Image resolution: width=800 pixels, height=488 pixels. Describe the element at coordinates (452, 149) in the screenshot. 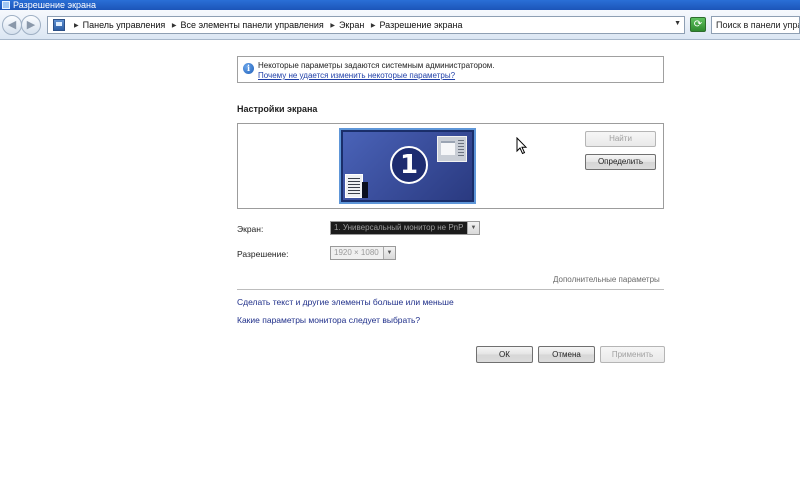

I see `preview-window-icon` at that location.